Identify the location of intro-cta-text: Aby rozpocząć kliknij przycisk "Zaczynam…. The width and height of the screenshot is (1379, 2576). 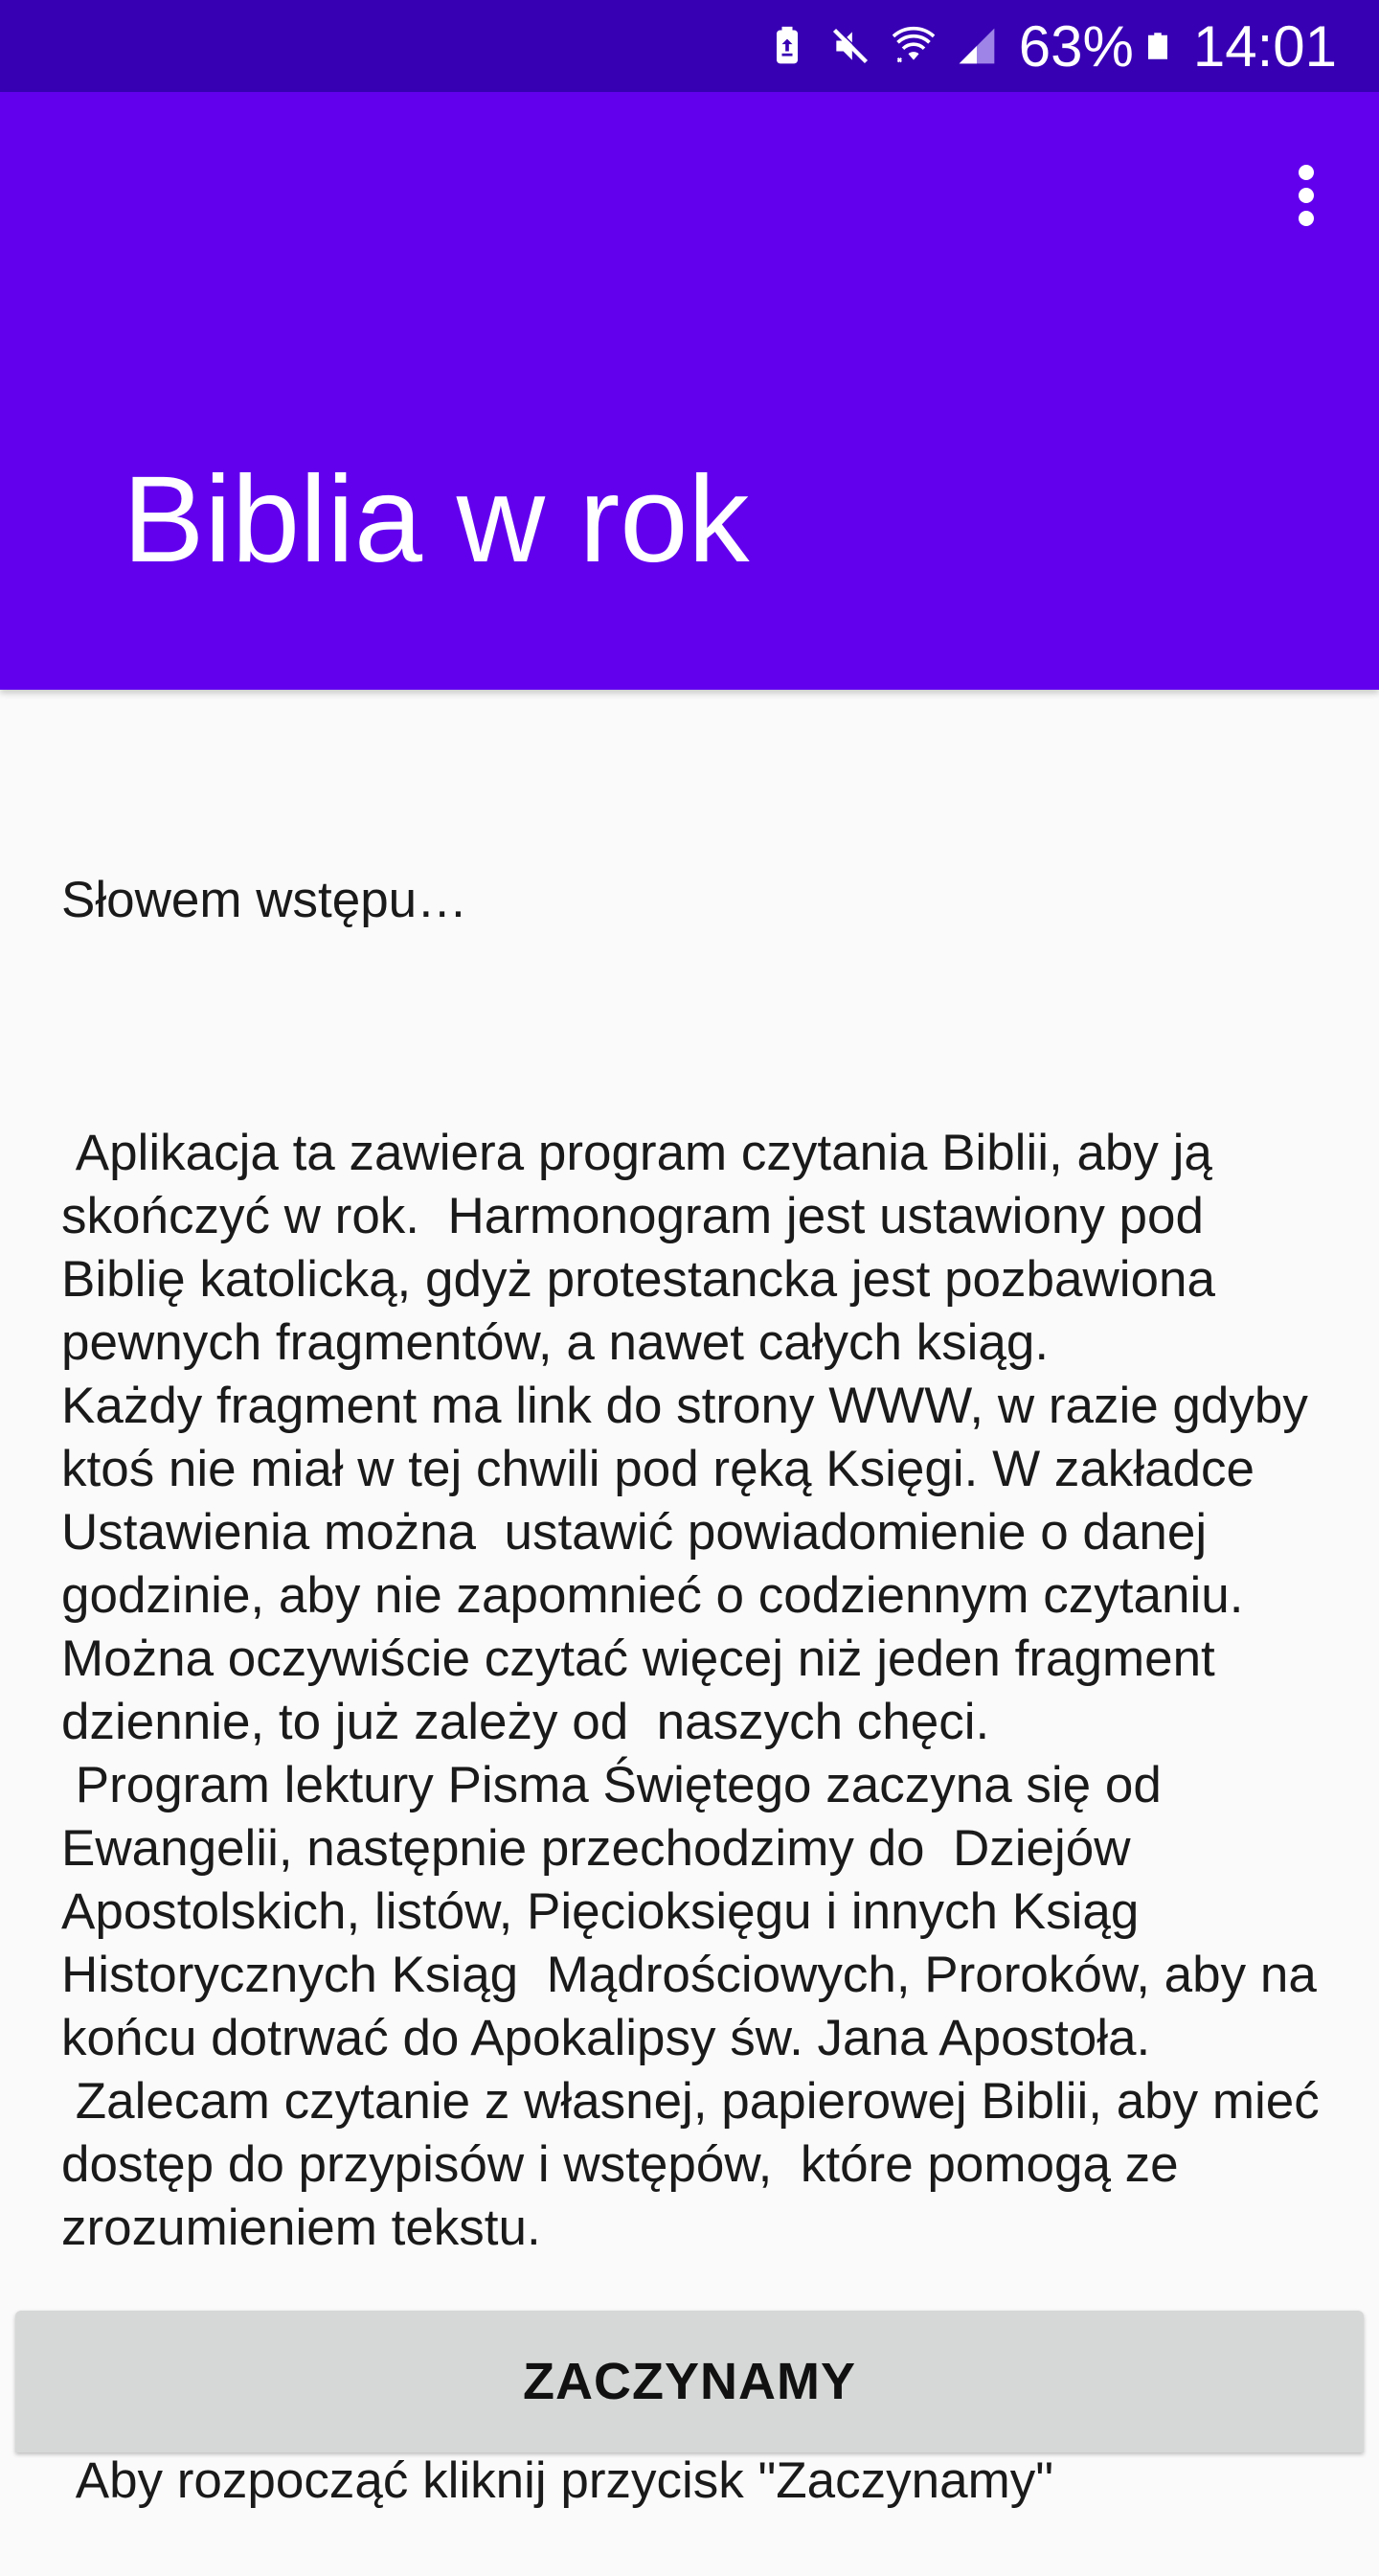
(557, 2480).